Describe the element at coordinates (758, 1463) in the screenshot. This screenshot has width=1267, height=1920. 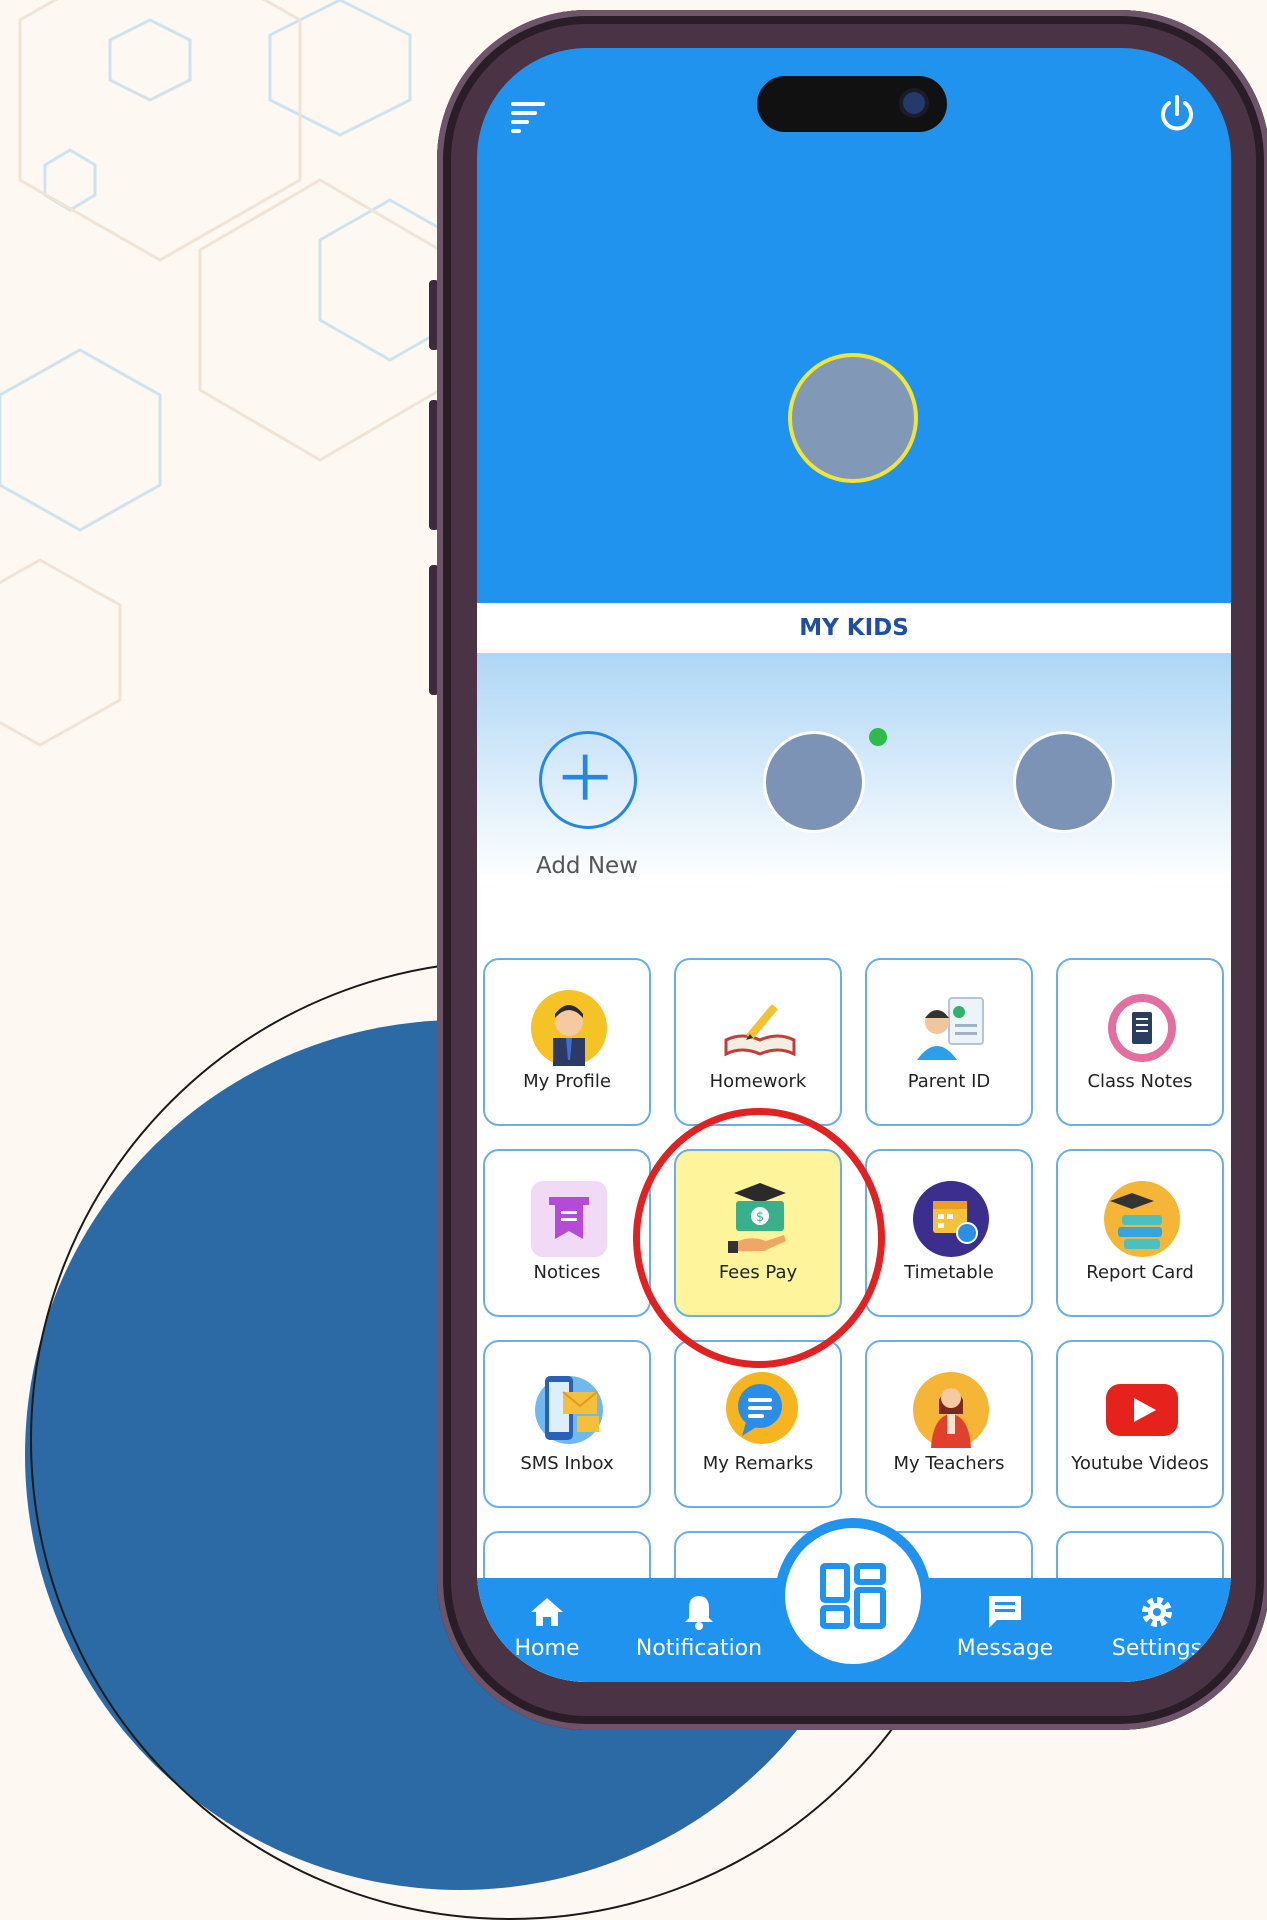
I see `tile-label: My Remarks` at that location.